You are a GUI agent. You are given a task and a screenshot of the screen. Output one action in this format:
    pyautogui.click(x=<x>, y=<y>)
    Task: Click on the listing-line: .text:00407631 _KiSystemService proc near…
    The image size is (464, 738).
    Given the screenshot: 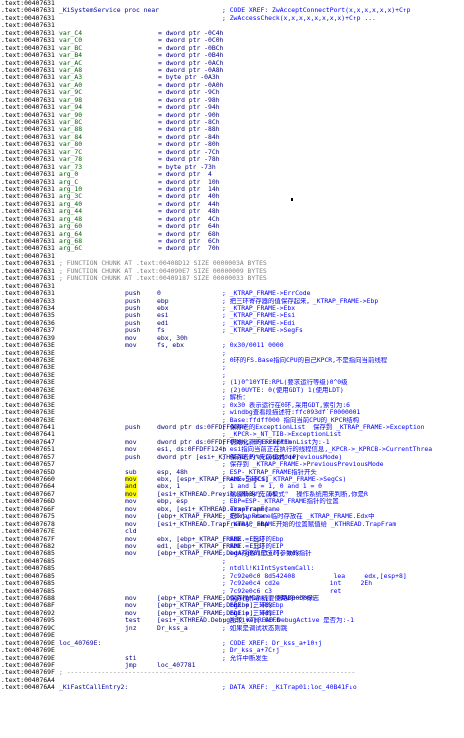 What is the action you would take?
    pyautogui.click(x=232, y=10)
    